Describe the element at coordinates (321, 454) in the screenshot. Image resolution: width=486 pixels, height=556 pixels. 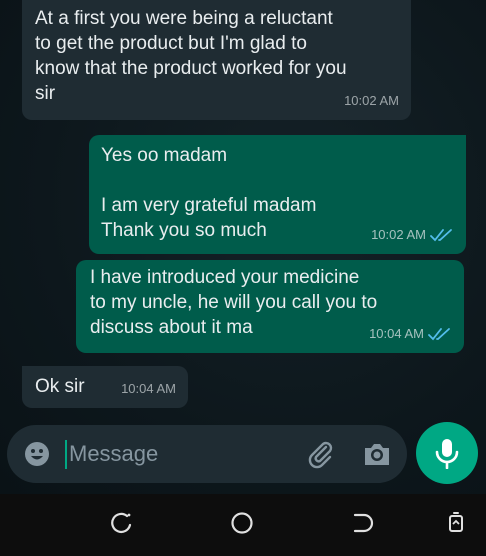
I see `attach-icon` at that location.